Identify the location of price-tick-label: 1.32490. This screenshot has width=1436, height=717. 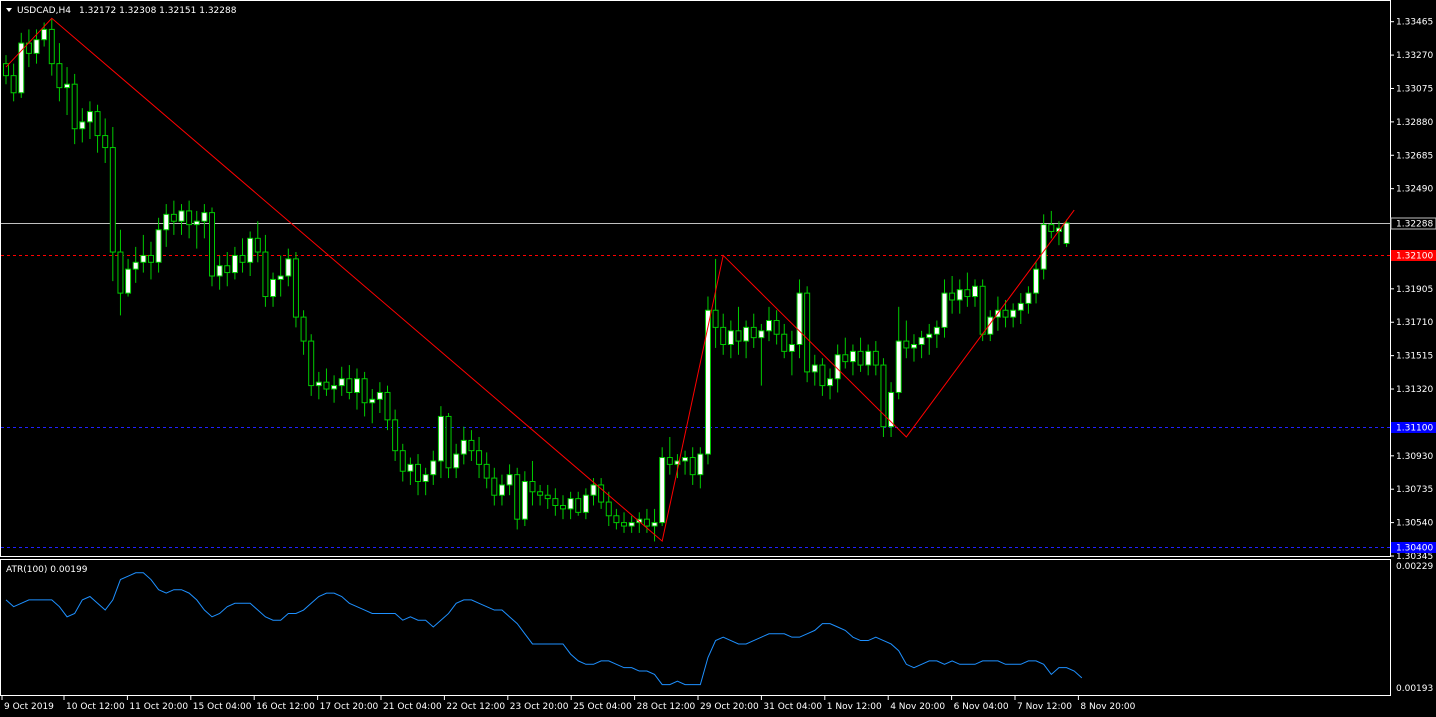
(1414, 190).